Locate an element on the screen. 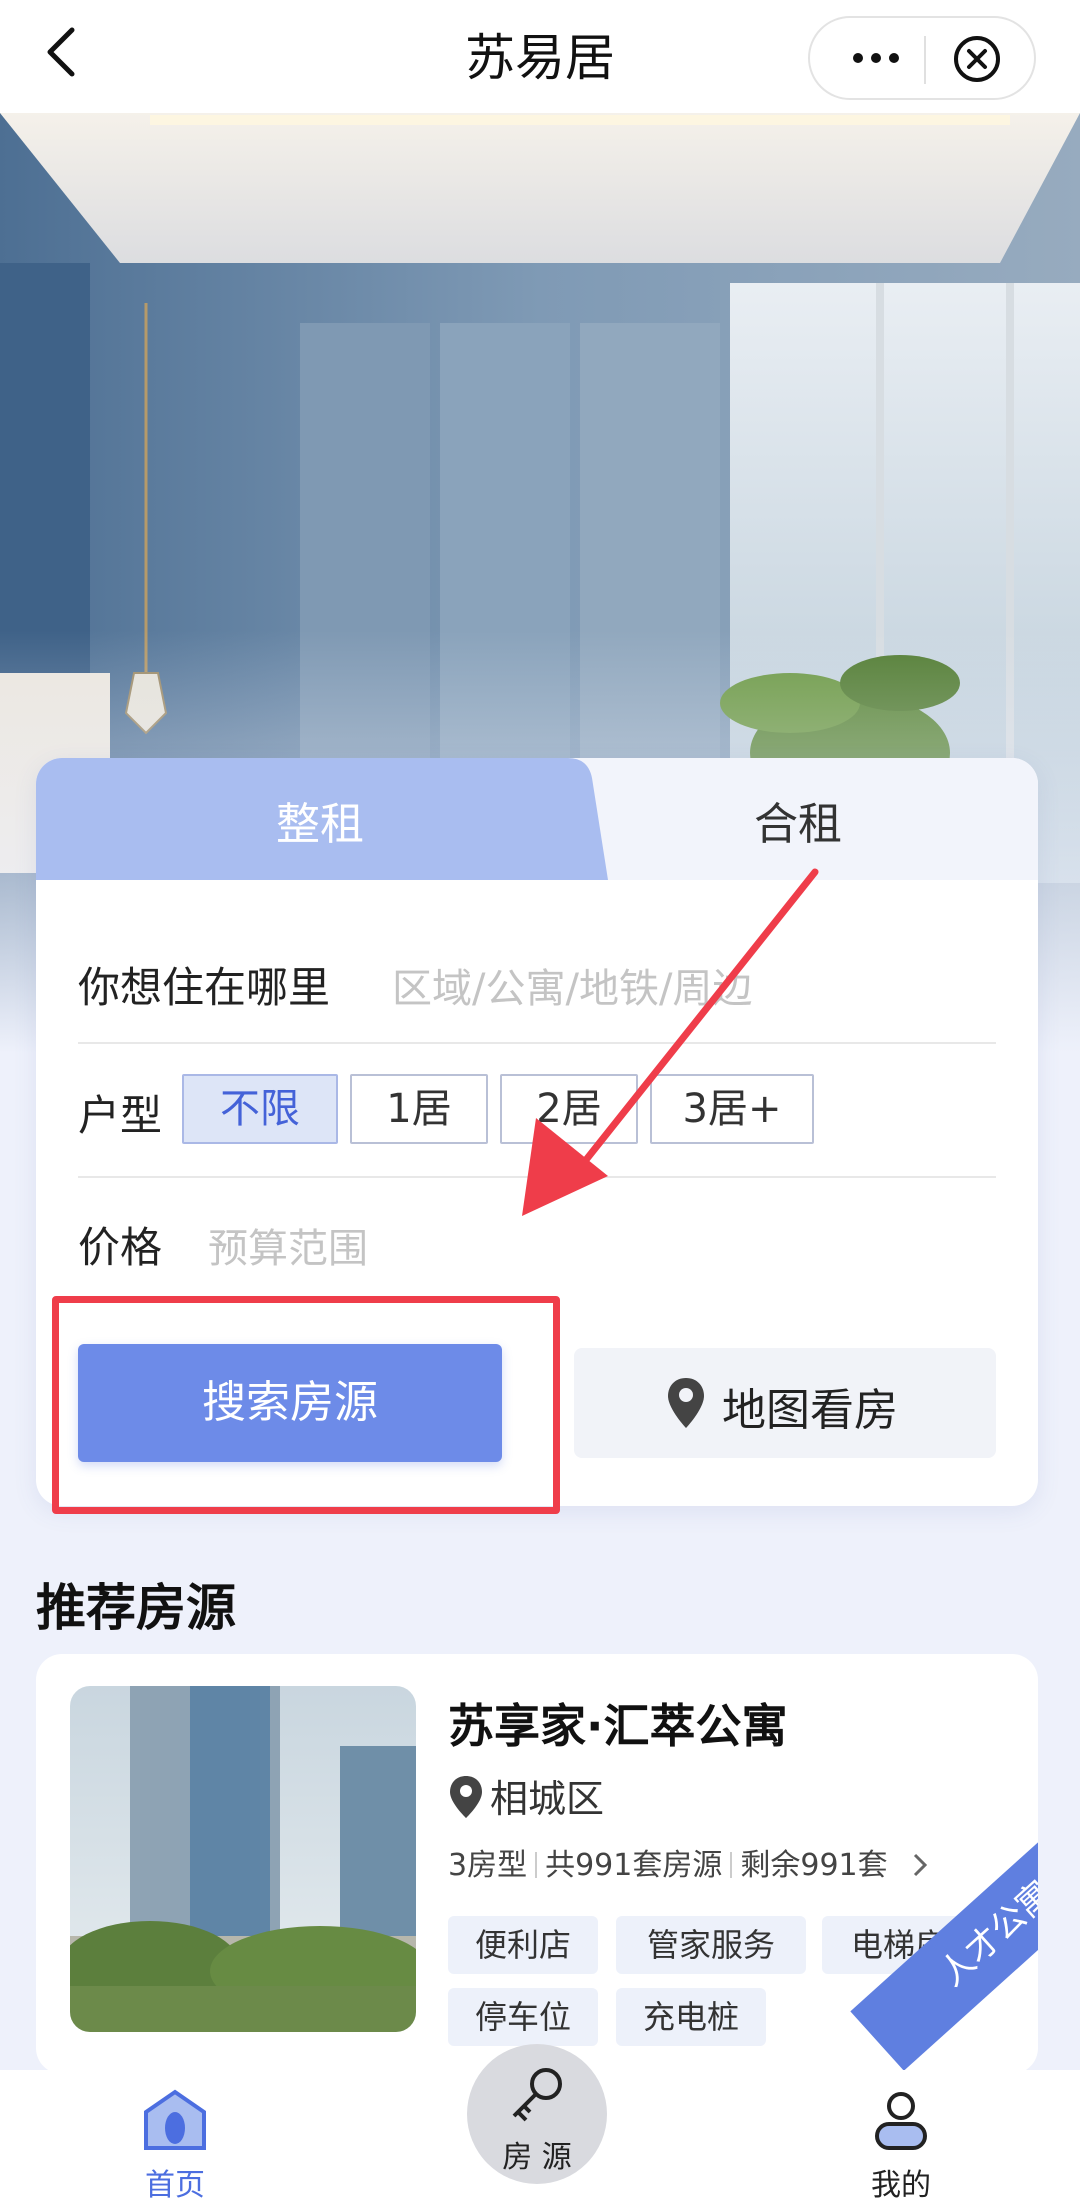 The width and height of the screenshot is (1080, 2210). tab-home-label: 首页 is located at coordinates (175, 2185).